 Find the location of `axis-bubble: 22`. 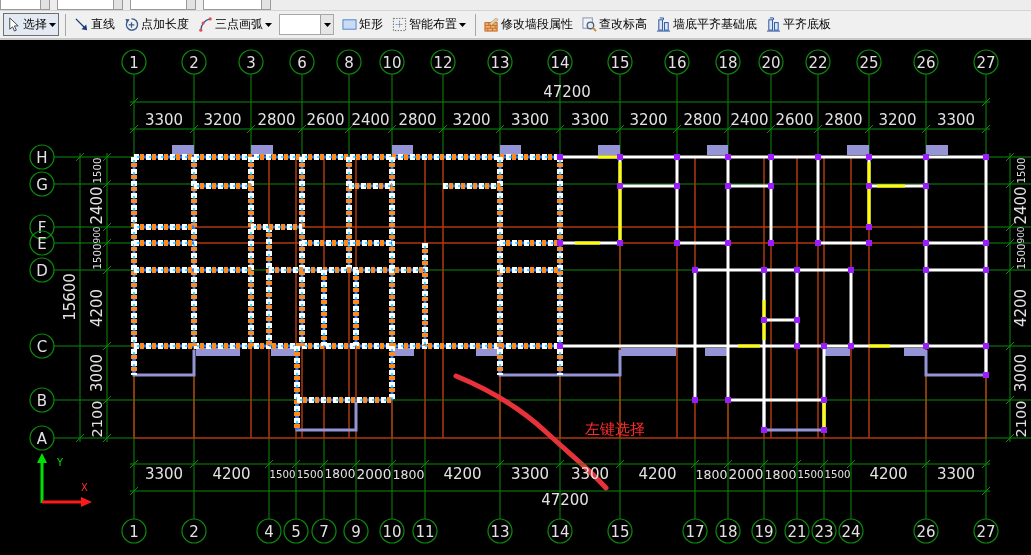

axis-bubble: 22 is located at coordinates (818, 62).